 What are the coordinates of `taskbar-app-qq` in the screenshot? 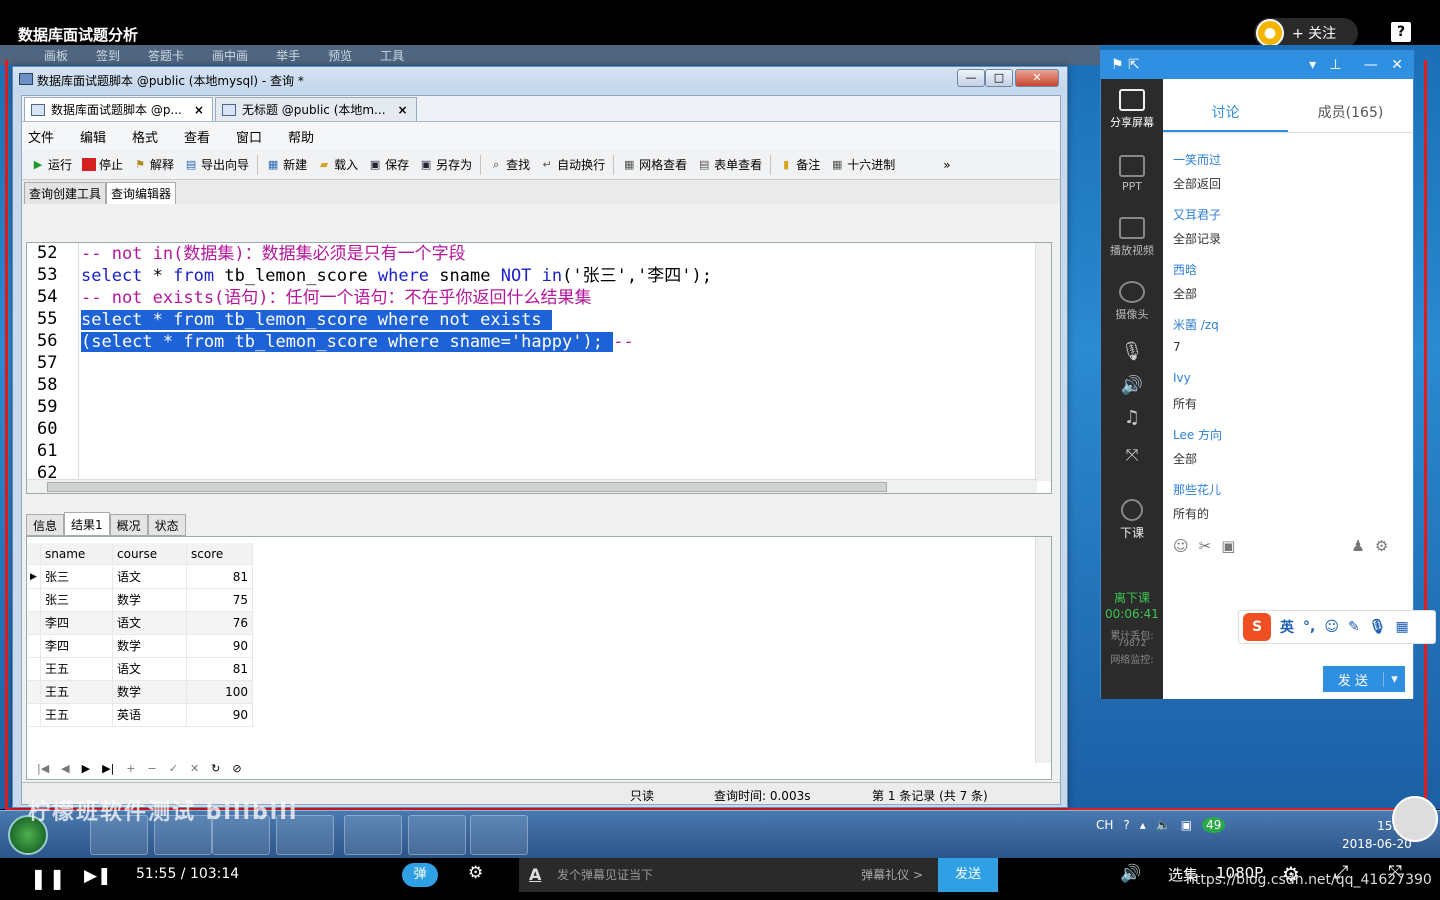 It's located at (437, 835).